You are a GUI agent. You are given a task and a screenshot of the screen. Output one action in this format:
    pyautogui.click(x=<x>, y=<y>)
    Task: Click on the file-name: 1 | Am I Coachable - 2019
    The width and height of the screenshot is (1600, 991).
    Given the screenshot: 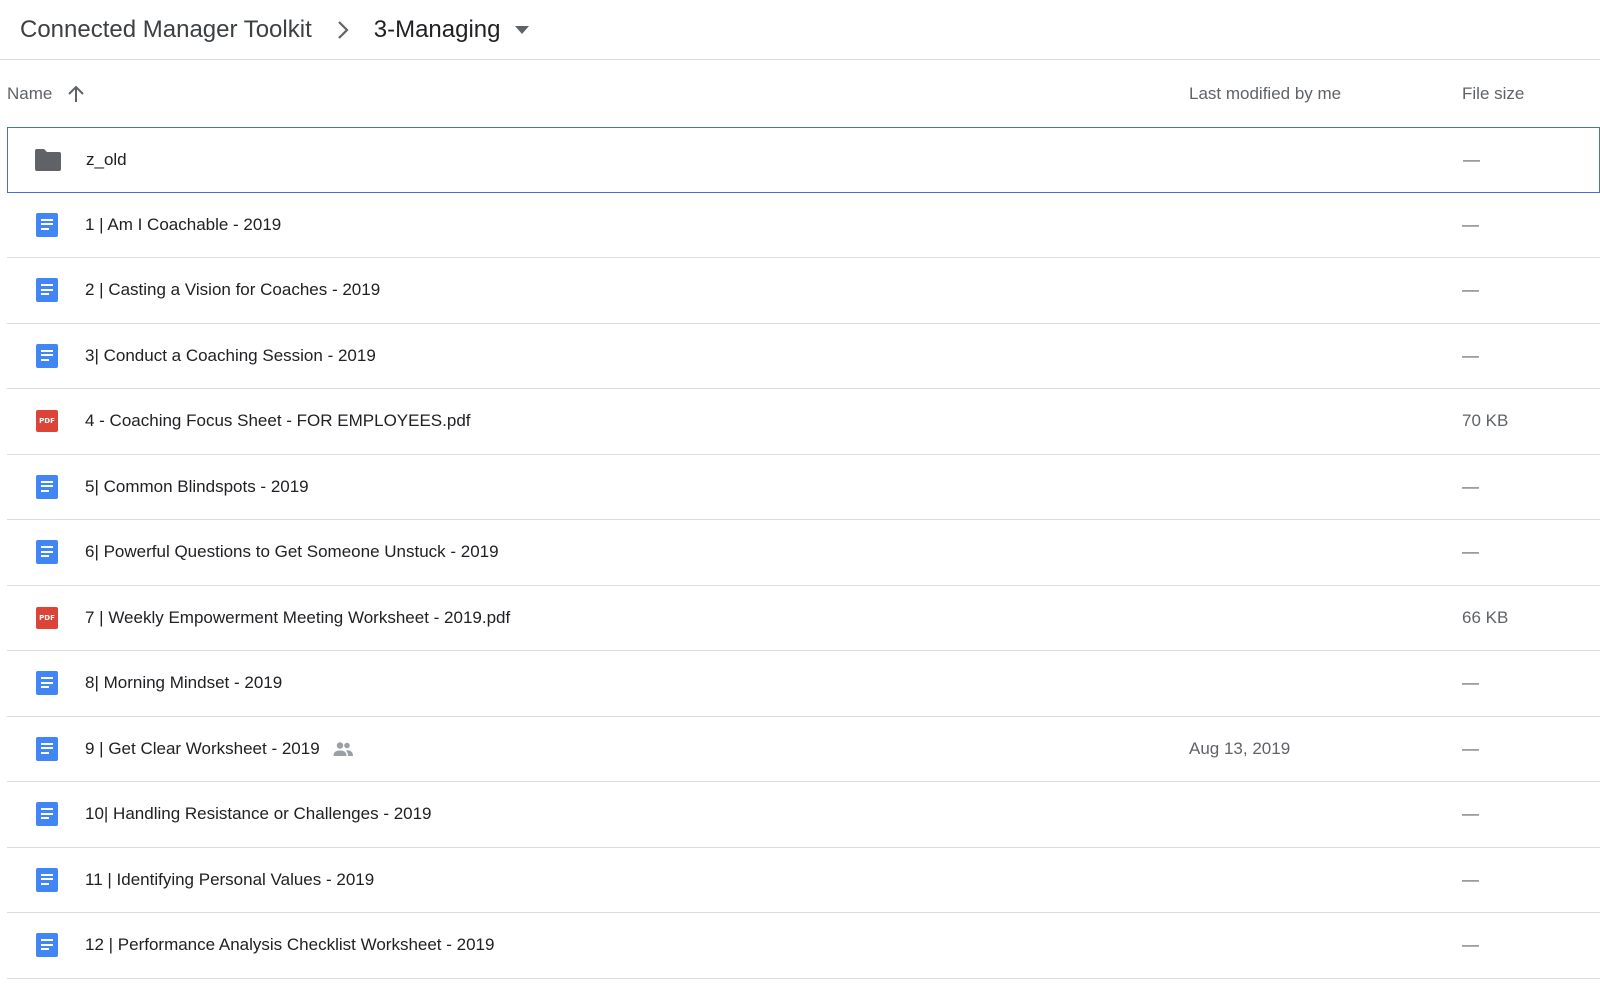 What is the action you would take?
    pyautogui.click(x=183, y=225)
    